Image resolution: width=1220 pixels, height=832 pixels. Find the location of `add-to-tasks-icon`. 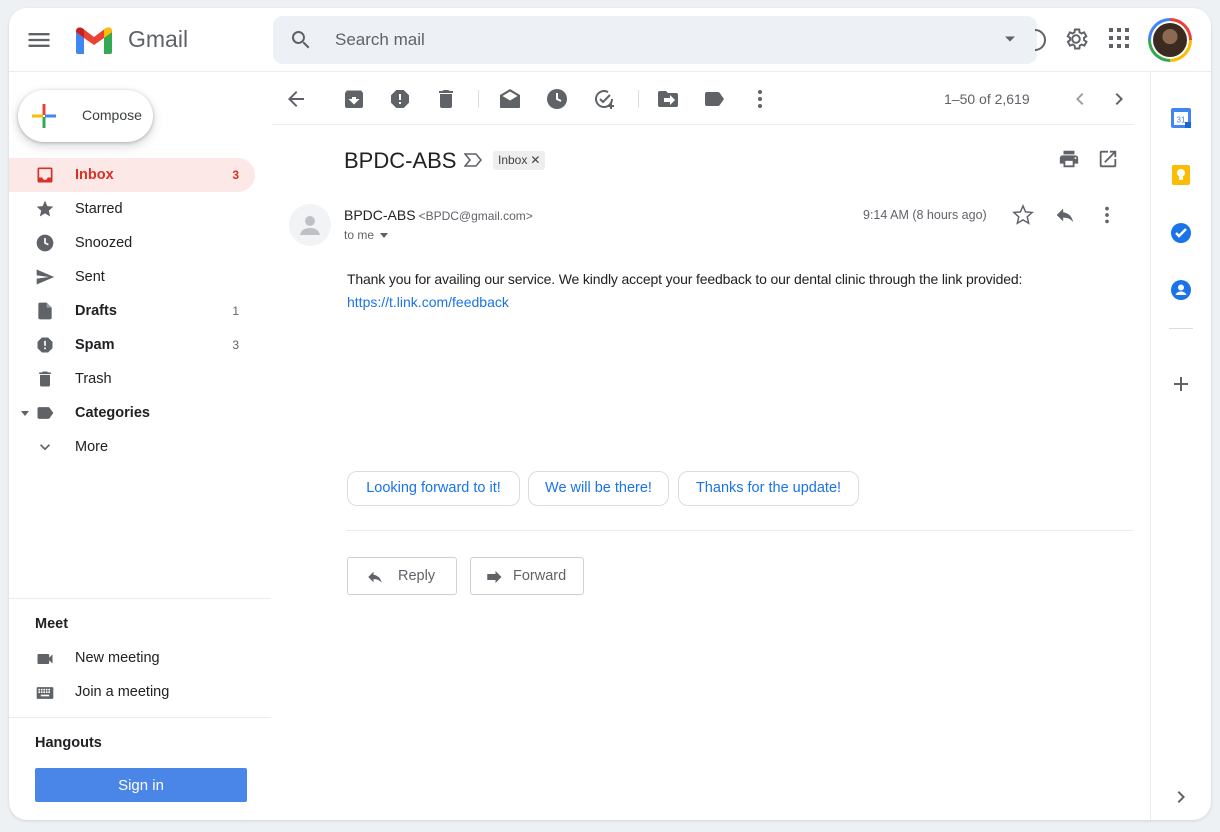

add-to-tasks-icon is located at coordinates (604, 99).